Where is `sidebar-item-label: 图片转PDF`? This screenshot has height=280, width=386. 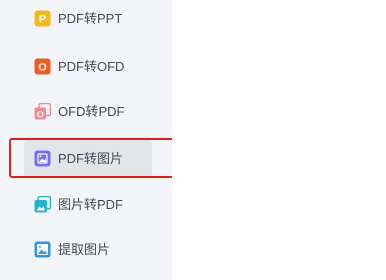 sidebar-item-label: 图片转PDF is located at coordinates (91, 204).